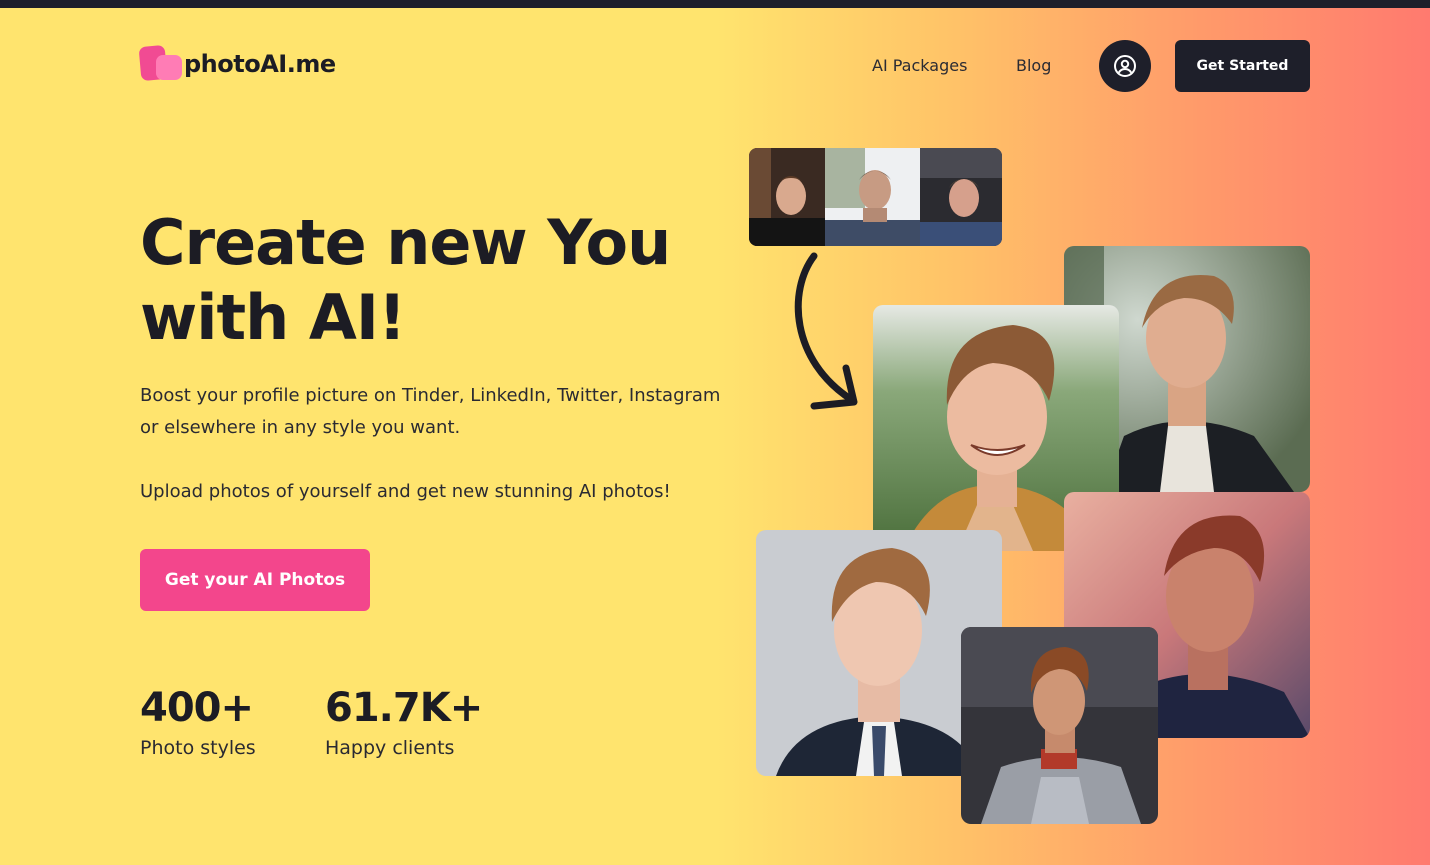  I want to click on account-button, so click(1125, 66).